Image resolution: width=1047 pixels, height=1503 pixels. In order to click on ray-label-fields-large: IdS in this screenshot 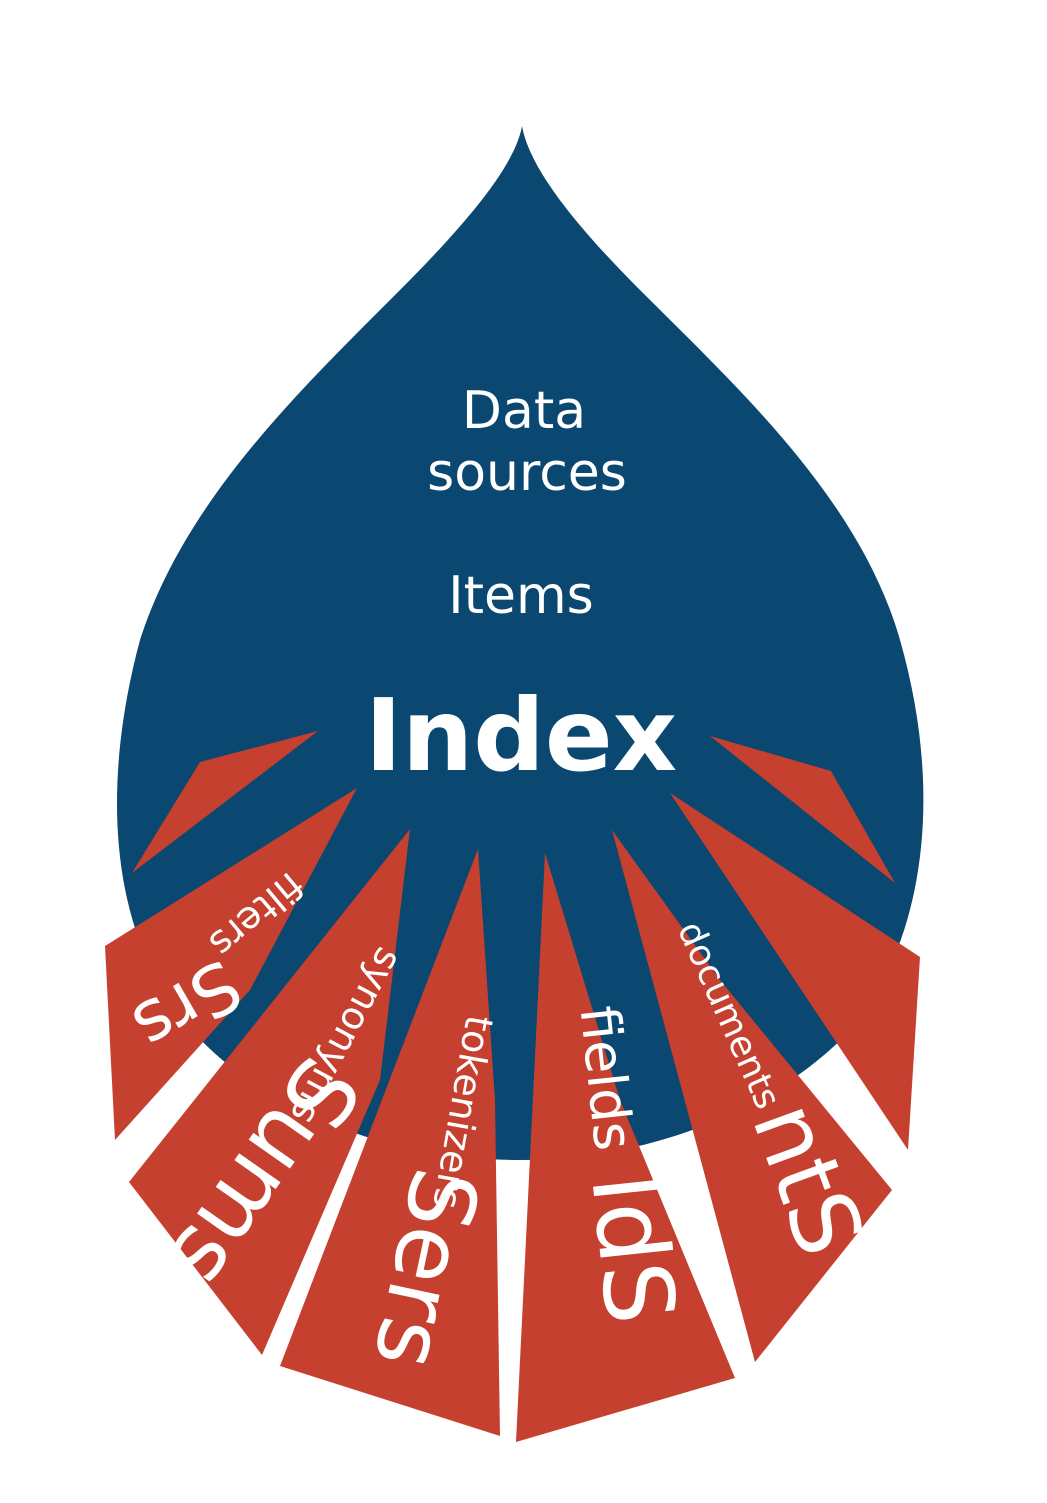, I will do `click(632, 1248)`.